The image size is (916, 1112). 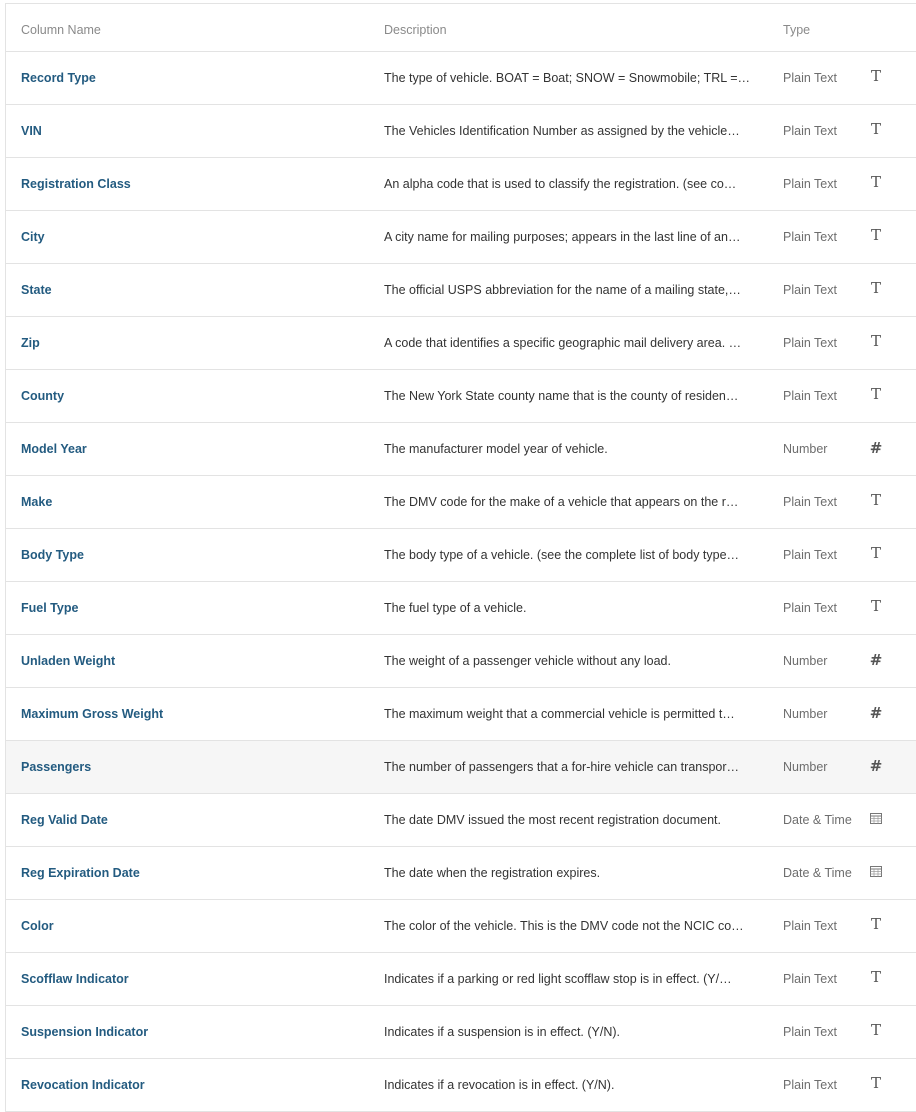 What do you see at coordinates (797, 30) in the screenshot?
I see `type-header: Type` at bounding box center [797, 30].